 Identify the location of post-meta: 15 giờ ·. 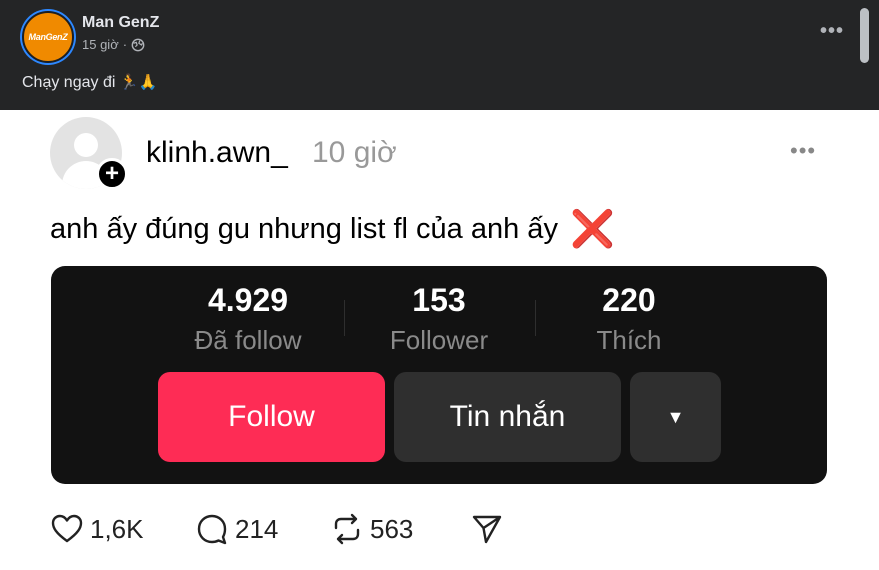
(113, 44).